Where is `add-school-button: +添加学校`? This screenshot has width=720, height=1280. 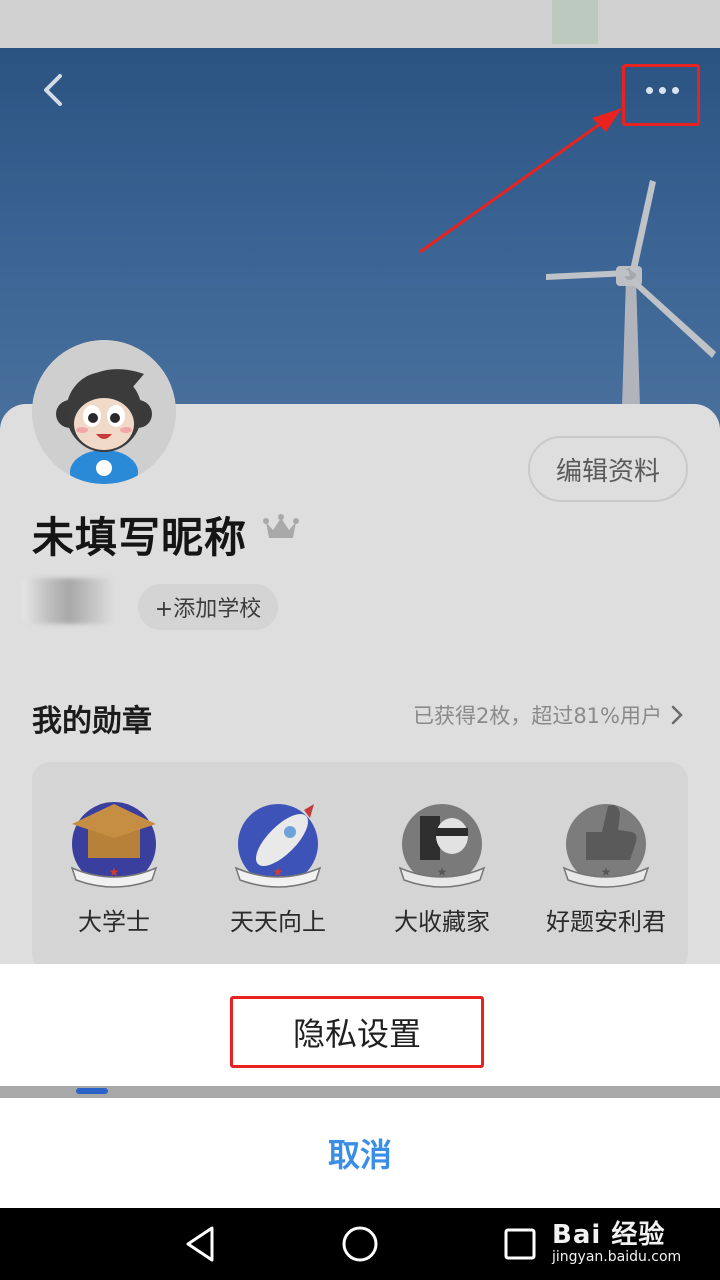
add-school-button: +添加学校 is located at coordinates (208, 607).